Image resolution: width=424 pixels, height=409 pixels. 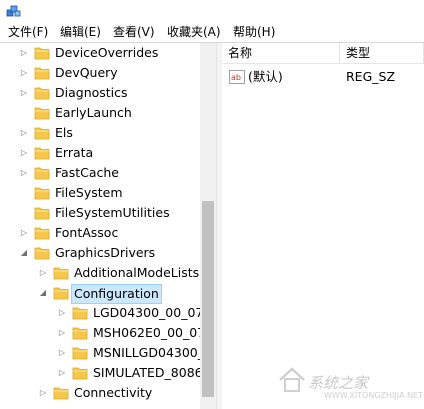 What do you see at coordinates (93, 112) in the screenshot?
I see `tree-item-label: EarlyLaunch` at bounding box center [93, 112].